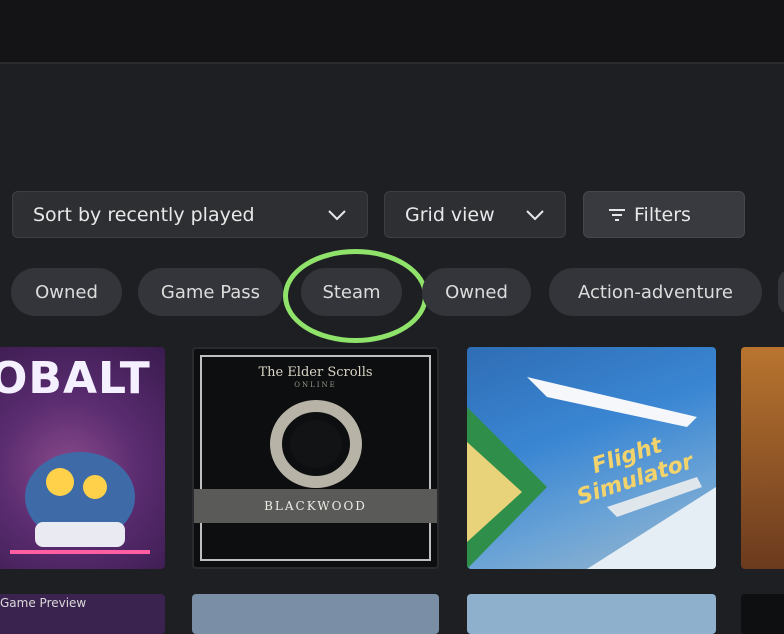 This screenshot has width=784, height=634. What do you see at coordinates (315, 372) in the screenshot?
I see `game-title: The Elder Scrolls` at bounding box center [315, 372].